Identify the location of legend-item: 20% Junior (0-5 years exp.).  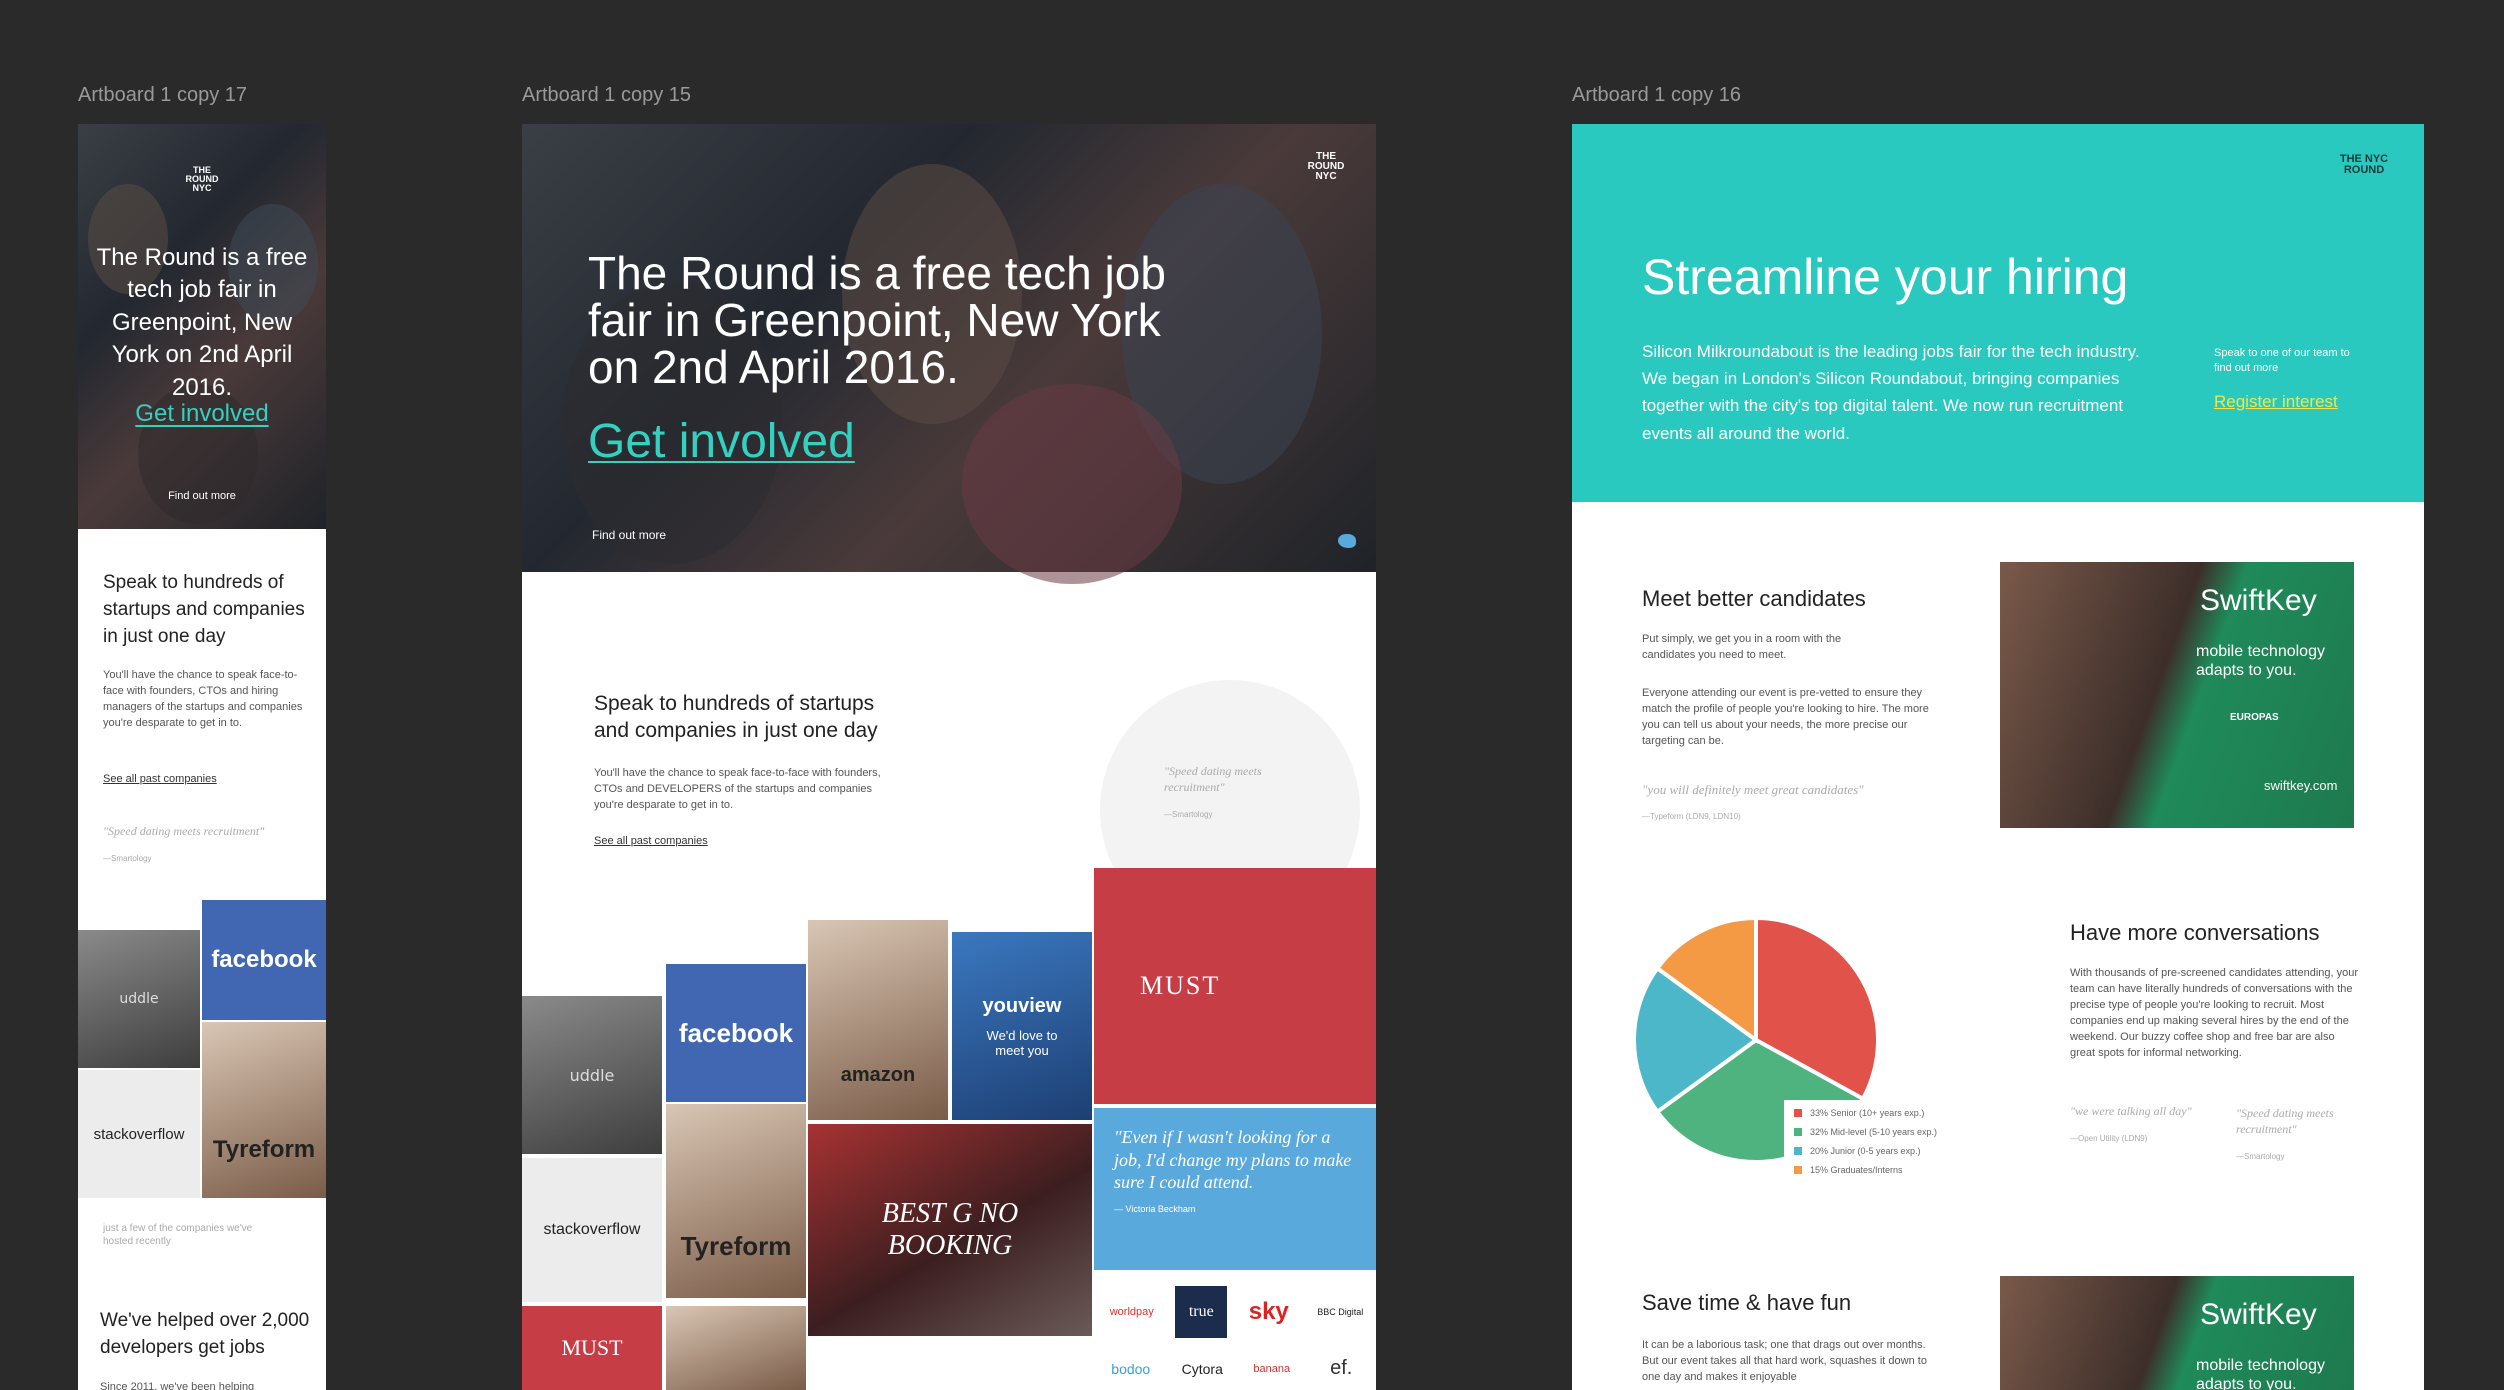
(1869, 1151).